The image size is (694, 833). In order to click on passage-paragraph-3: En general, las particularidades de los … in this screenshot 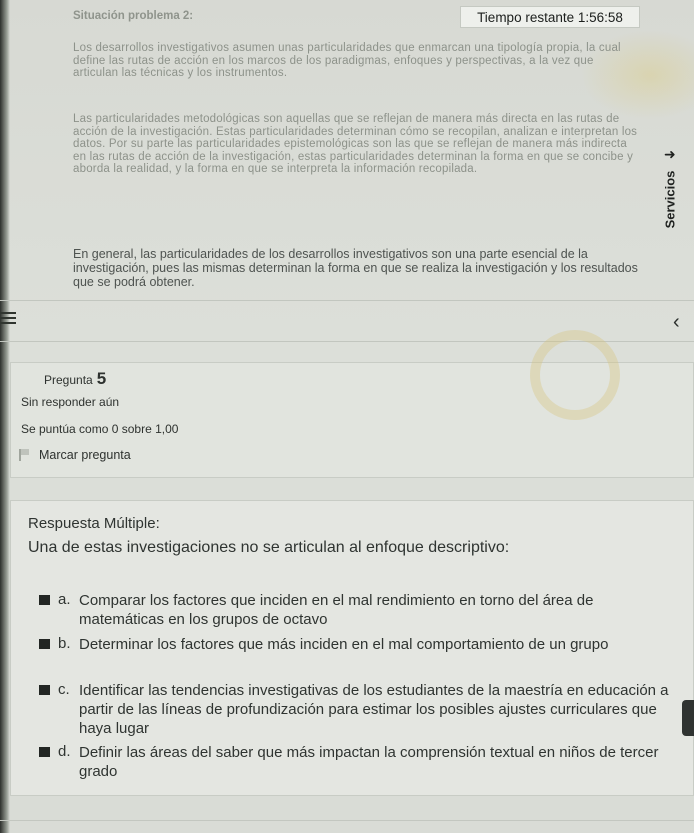, I will do `click(355, 268)`.